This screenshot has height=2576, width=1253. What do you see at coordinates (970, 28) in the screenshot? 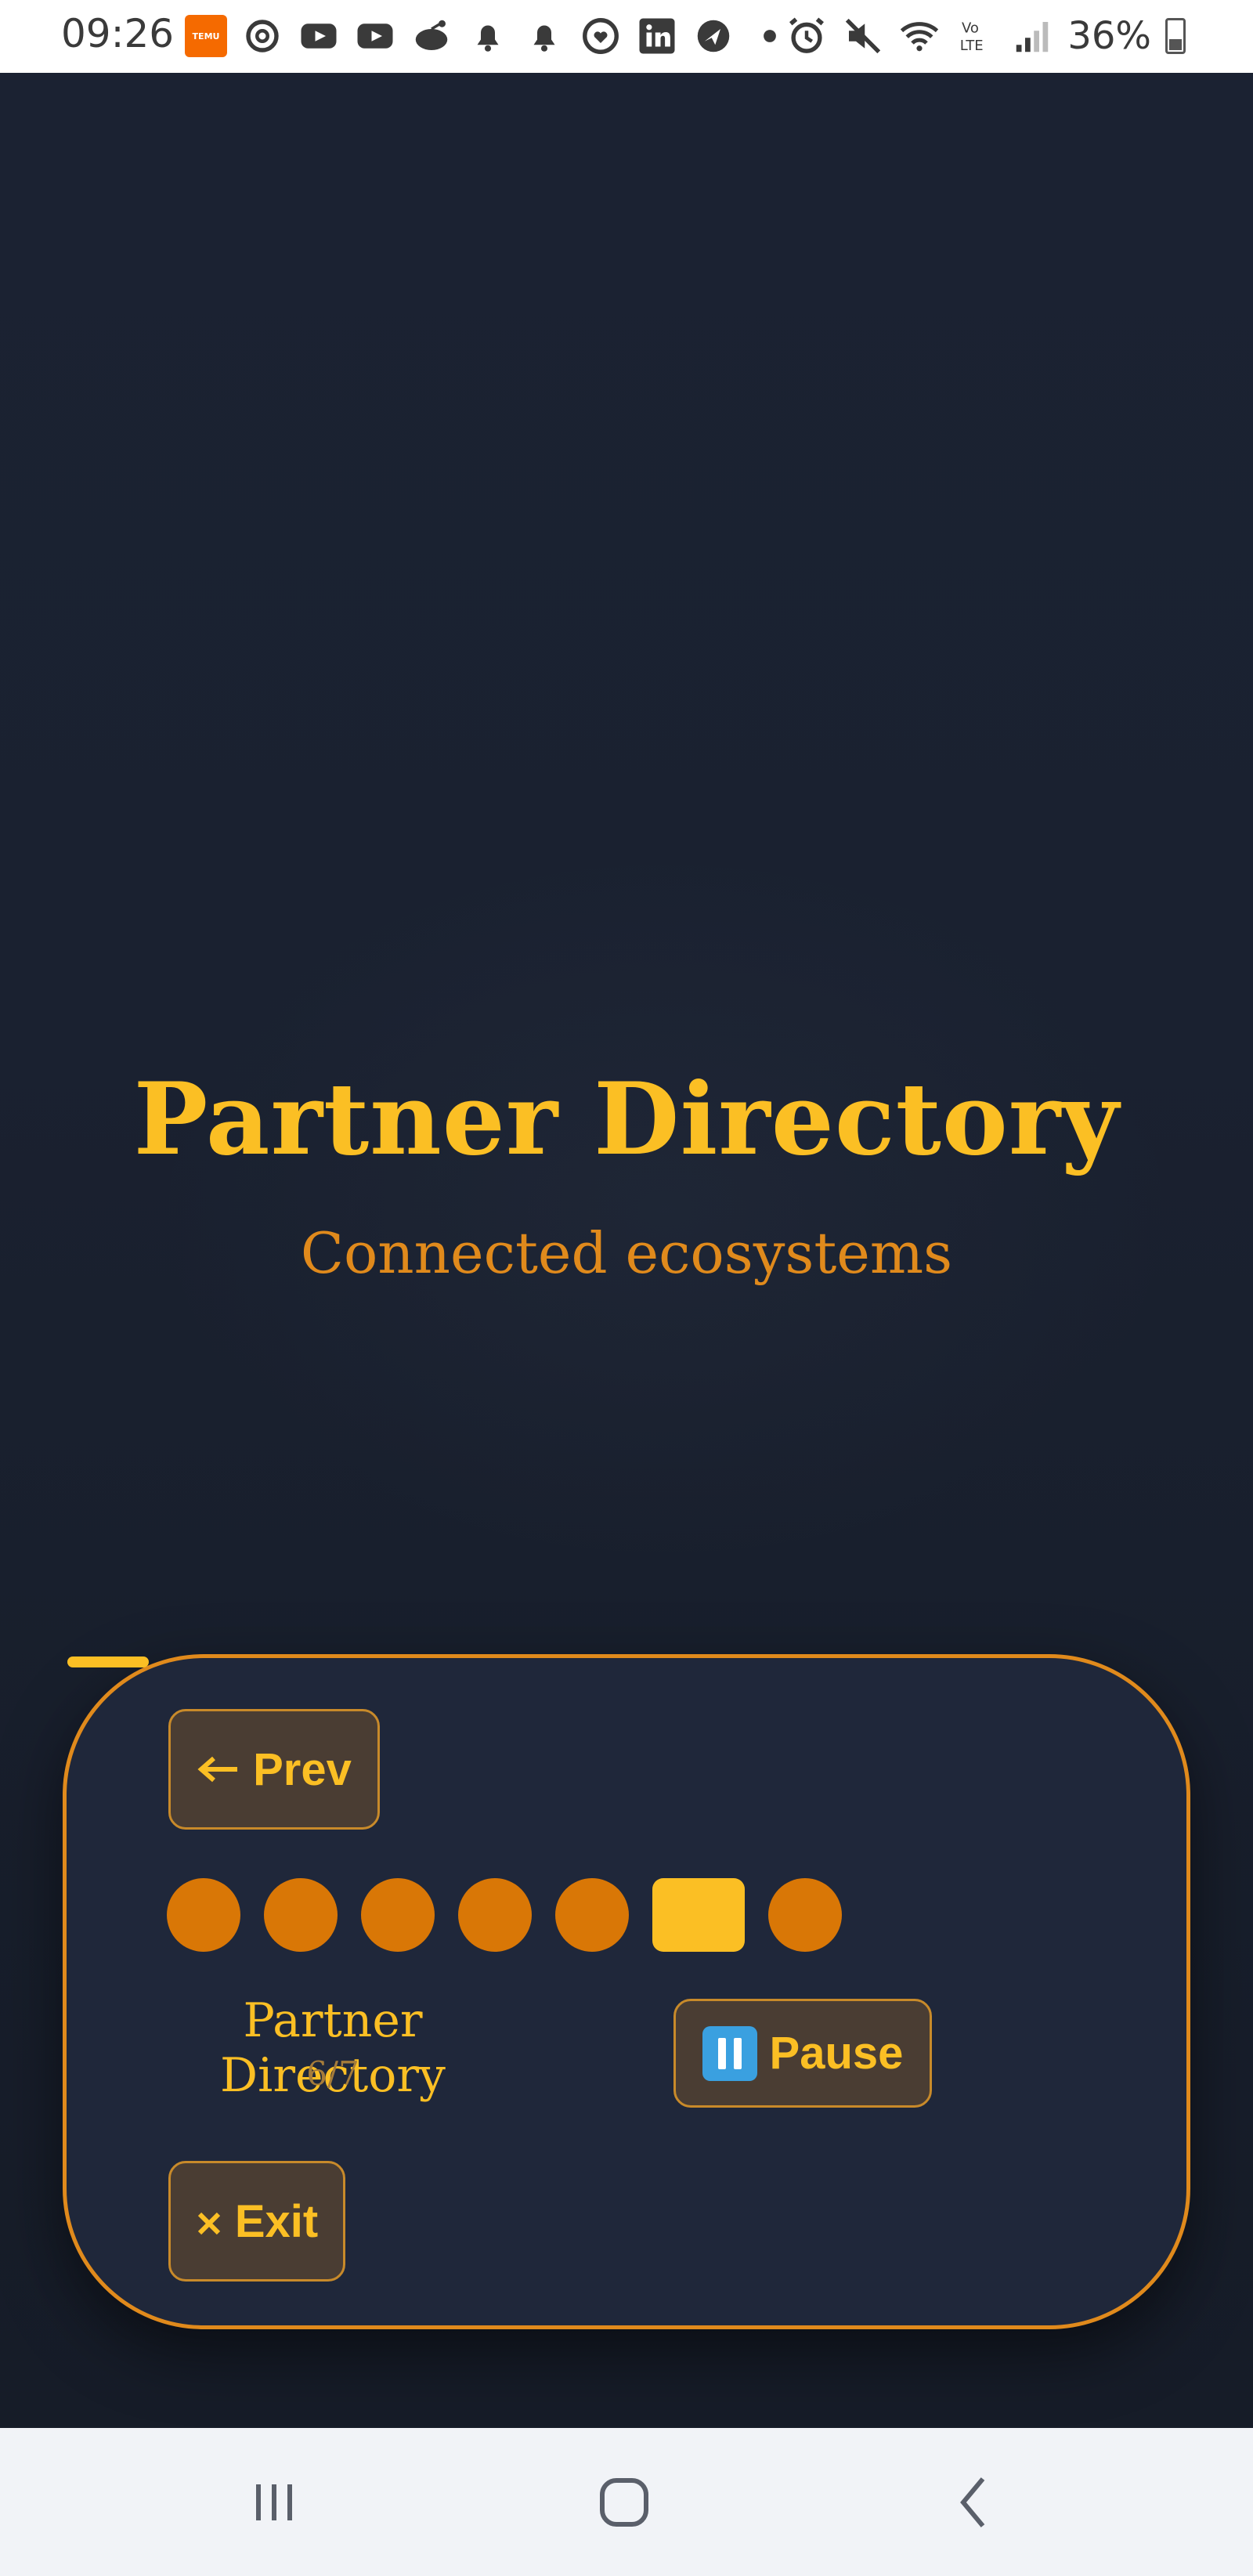
I see `svg-text: Vo` at bounding box center [970, 28].